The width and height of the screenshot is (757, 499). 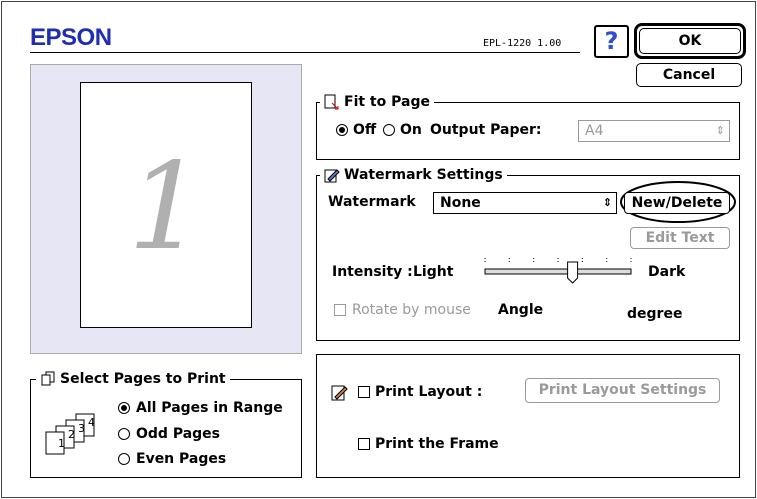 What do you see at coordinates (342, 130) in the screenshot?
I see `fit-off-radio` at bounding box center [342, 130].